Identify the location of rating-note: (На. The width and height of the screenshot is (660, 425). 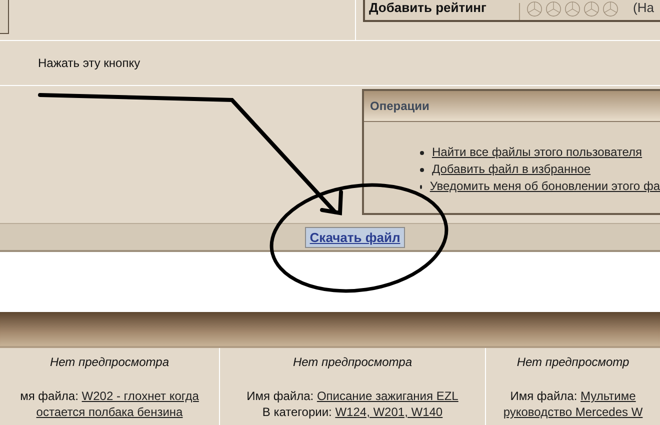
(643, 10).